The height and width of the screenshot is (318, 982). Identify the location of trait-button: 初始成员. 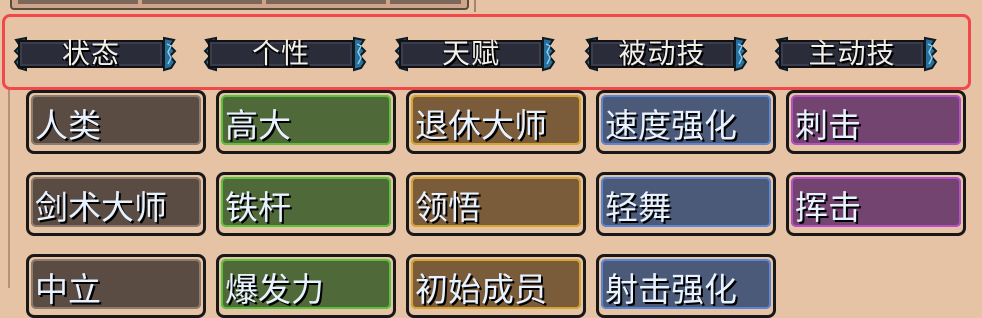
(496, 286).